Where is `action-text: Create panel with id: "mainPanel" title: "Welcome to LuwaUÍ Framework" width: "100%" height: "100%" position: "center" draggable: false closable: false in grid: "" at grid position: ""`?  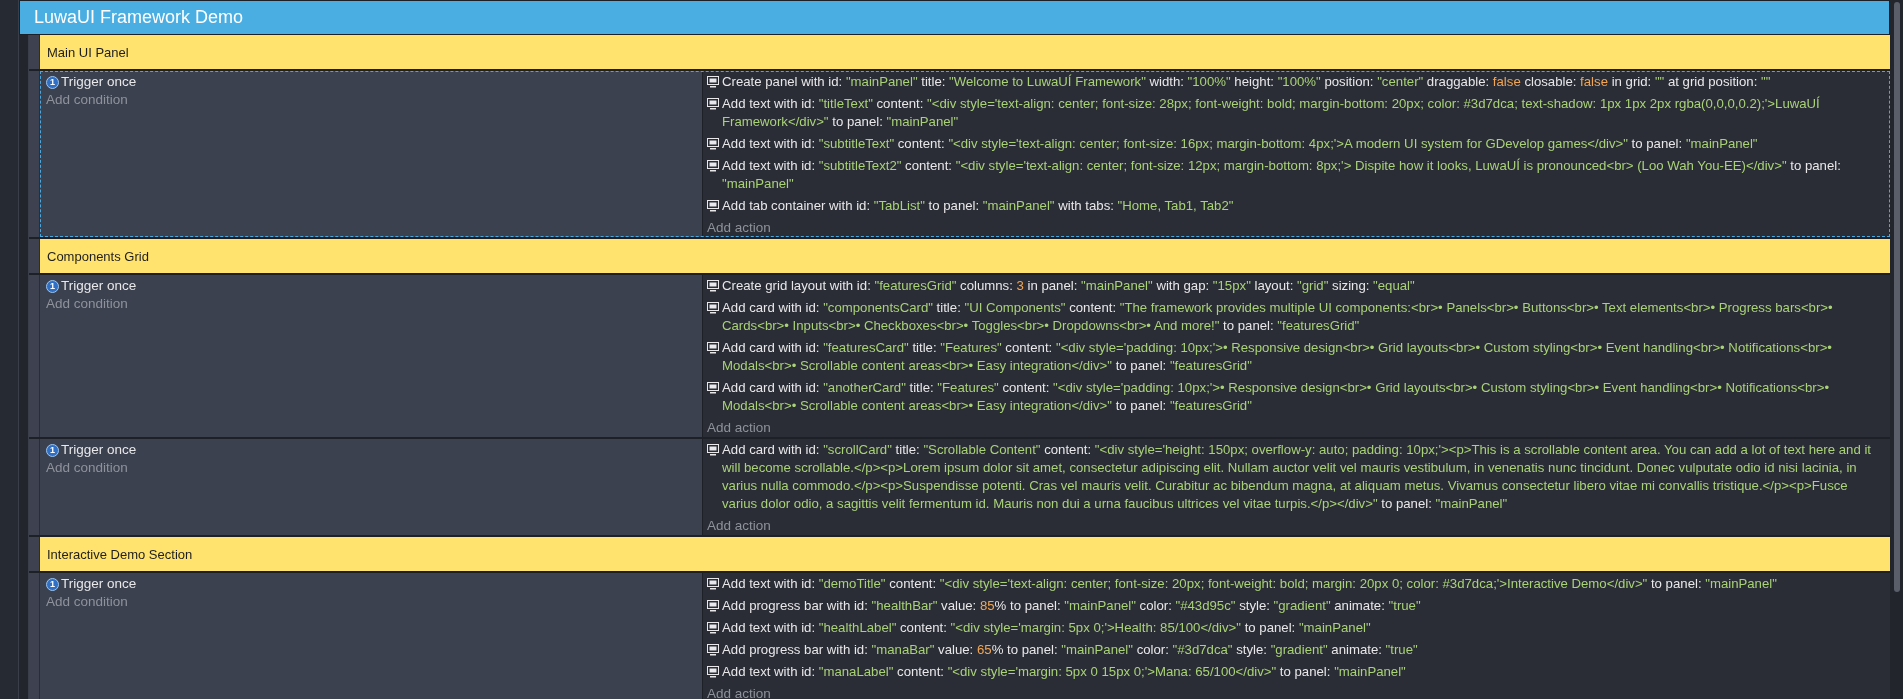
action-text: Create panel with id: "mainPanel" title: "Welcome to LuwaUÍ Framework" width: "100%" height: "100%" position: "center" draggable: false closable: false in grid: "" at grid position: "" is located at coordinates (1246, 82).